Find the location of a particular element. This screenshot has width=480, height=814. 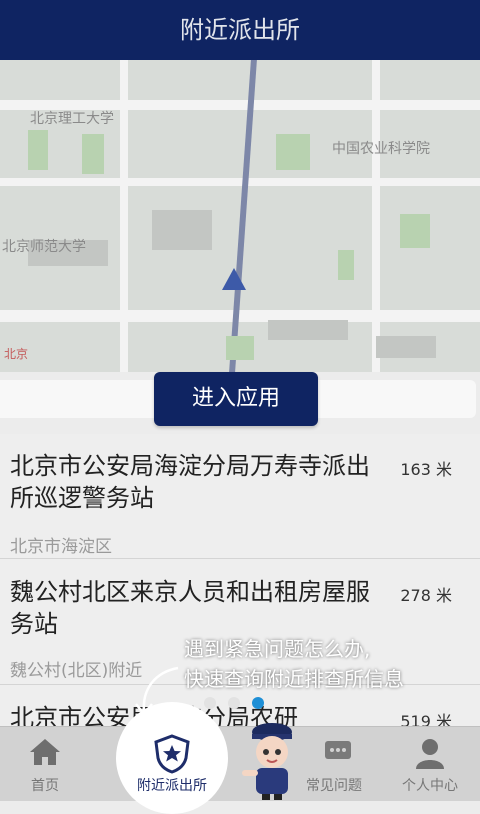

police-mascot-icon is located at coordinates (267, 761).